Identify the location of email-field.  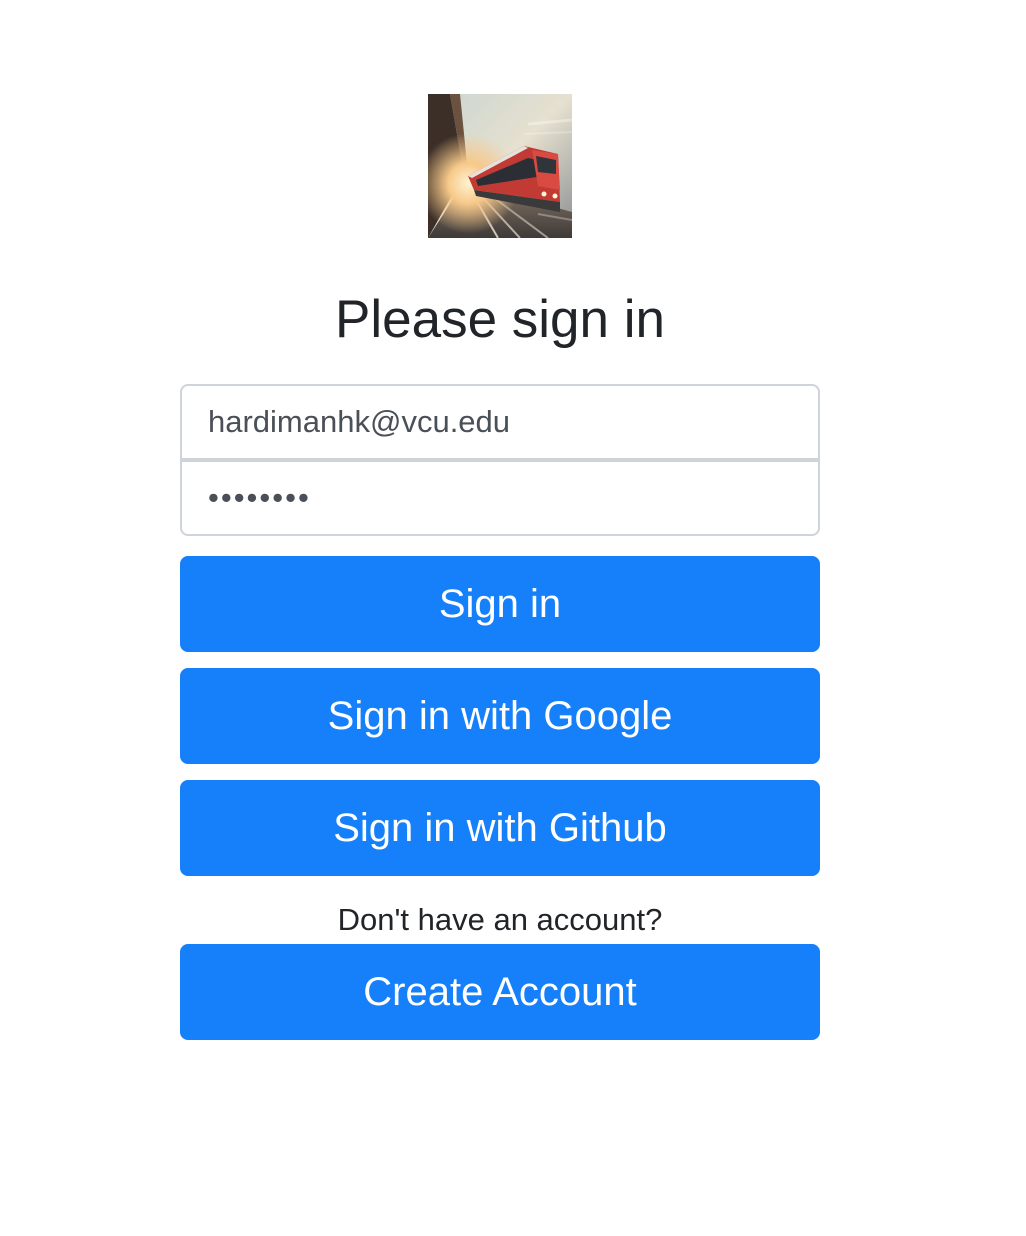
(500, 422).